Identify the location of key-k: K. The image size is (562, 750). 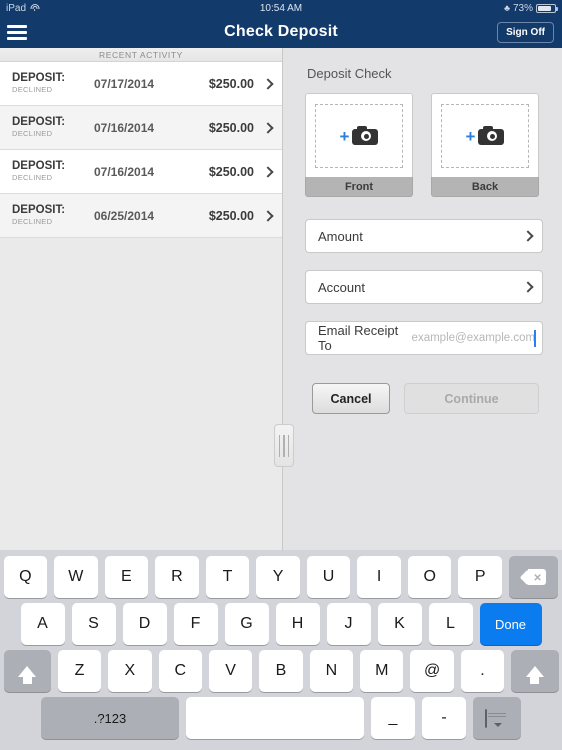
(399, 624).